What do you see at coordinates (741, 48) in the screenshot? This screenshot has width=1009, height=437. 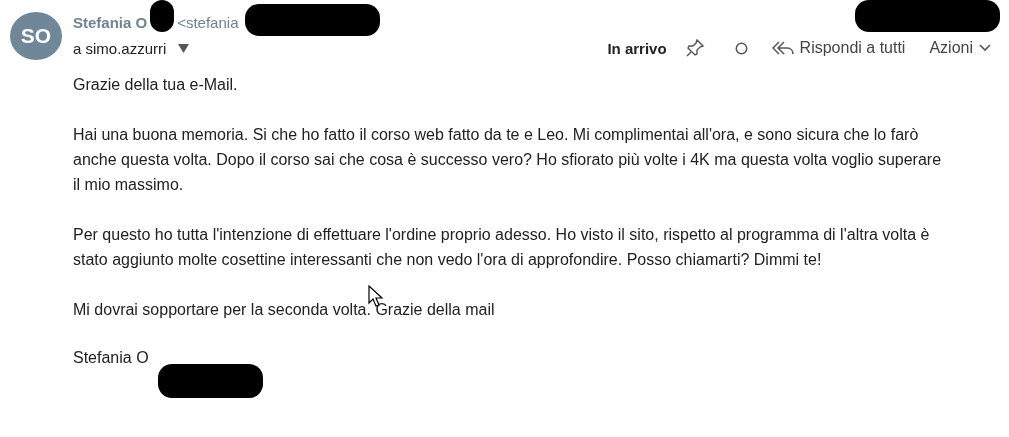 I see `circle-icon` at bounding box center [741, 48].